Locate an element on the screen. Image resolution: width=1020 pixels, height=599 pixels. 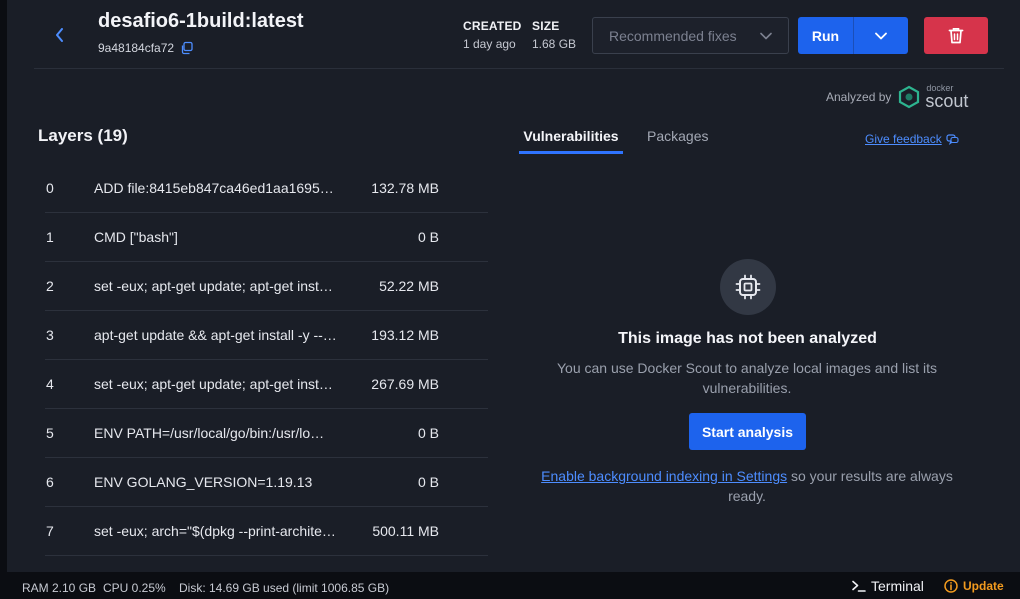
start-analysis-button: Start analysis is located at coordinates (747, 431).